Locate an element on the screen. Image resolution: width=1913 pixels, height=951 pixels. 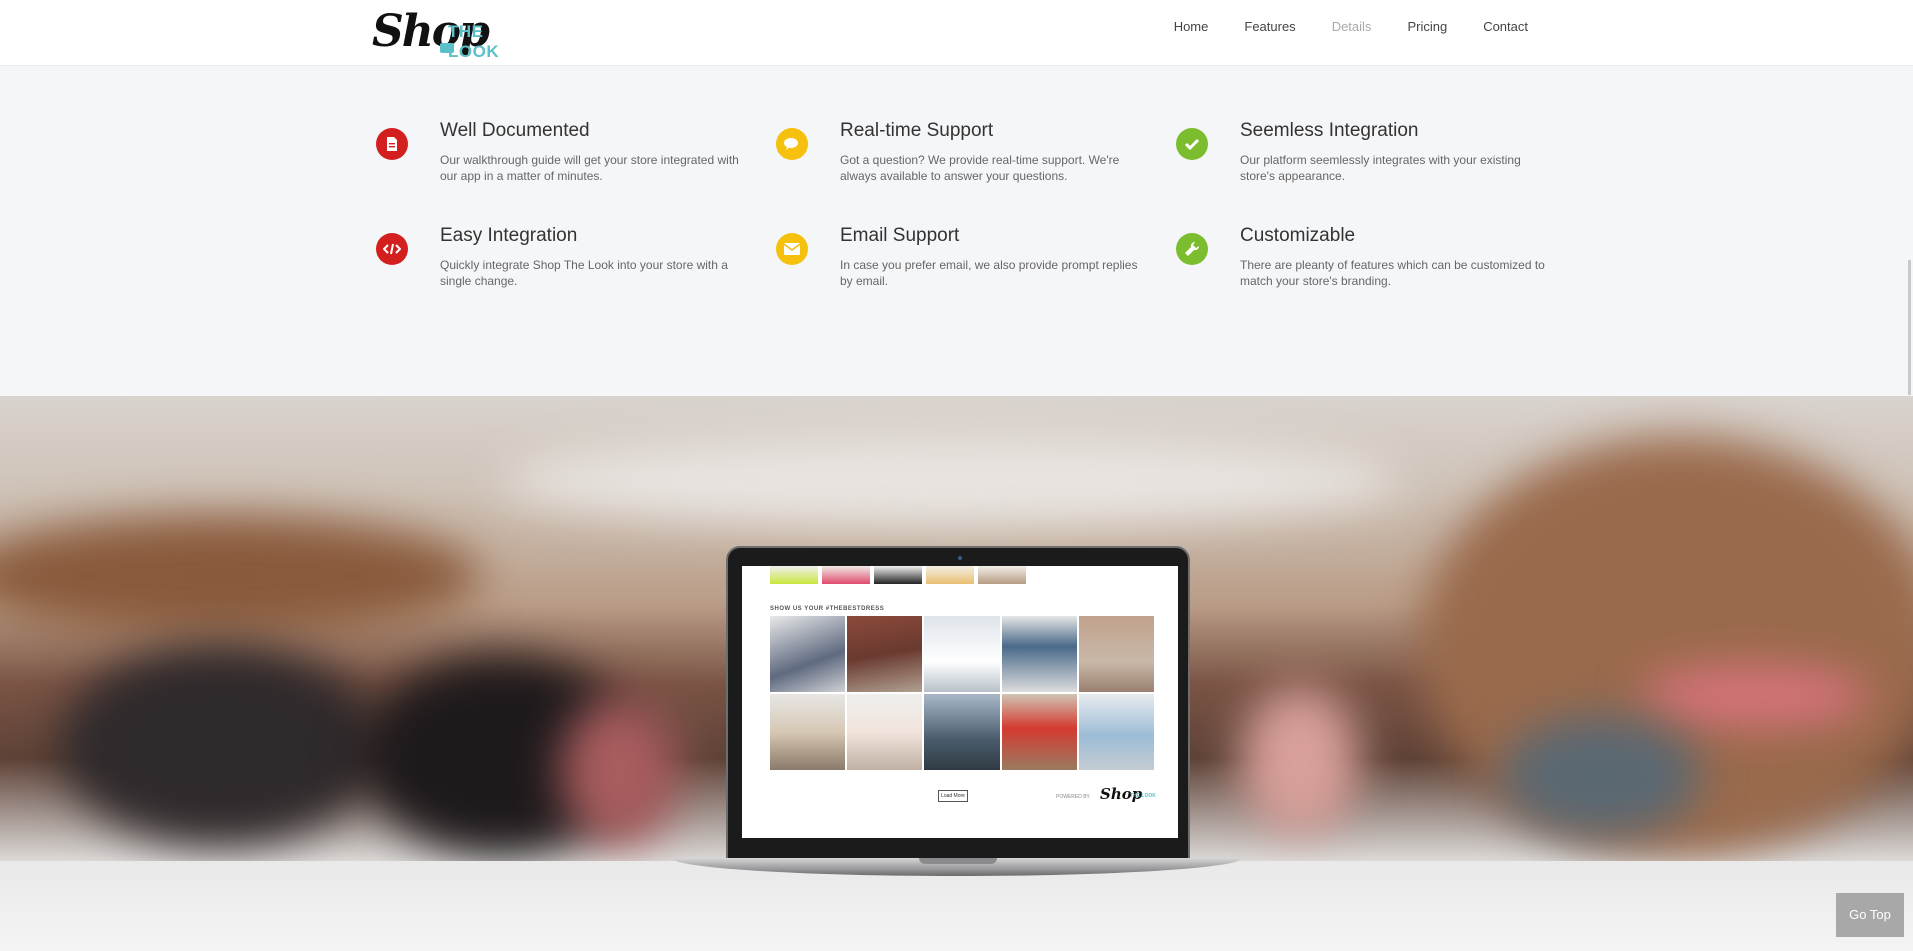
feature-title: Well Documented is located at coordinates (515, 130).